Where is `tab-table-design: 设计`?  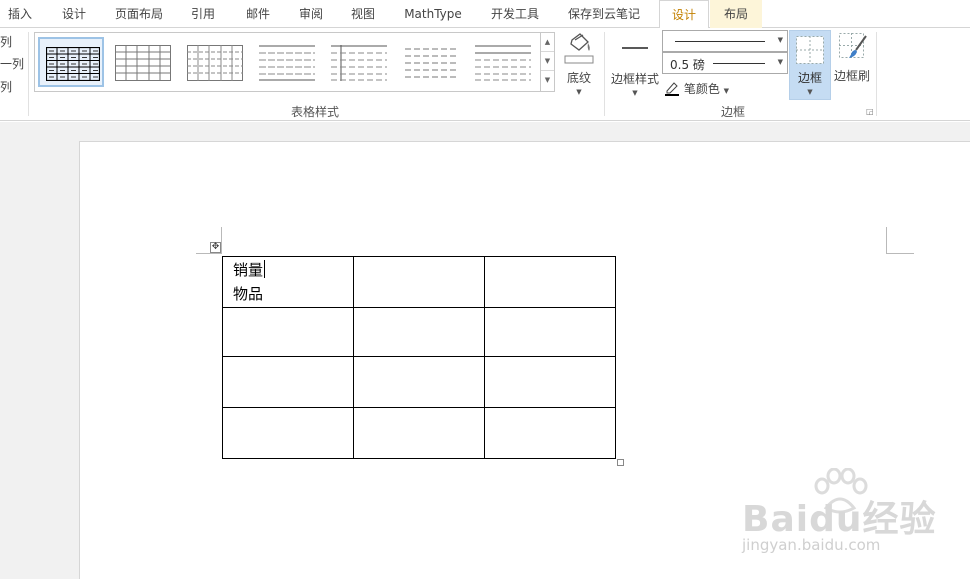
tab-table-design: 设计 is located at coordinates (684, 14).